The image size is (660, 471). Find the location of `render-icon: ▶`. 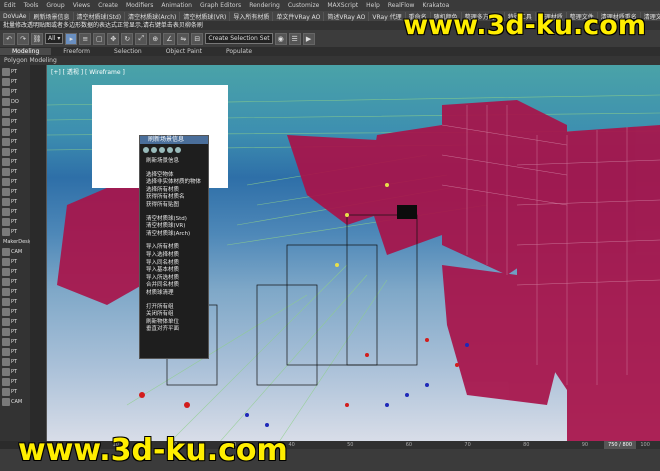

render-icon: ▶ is located at coordinates (308, 38).